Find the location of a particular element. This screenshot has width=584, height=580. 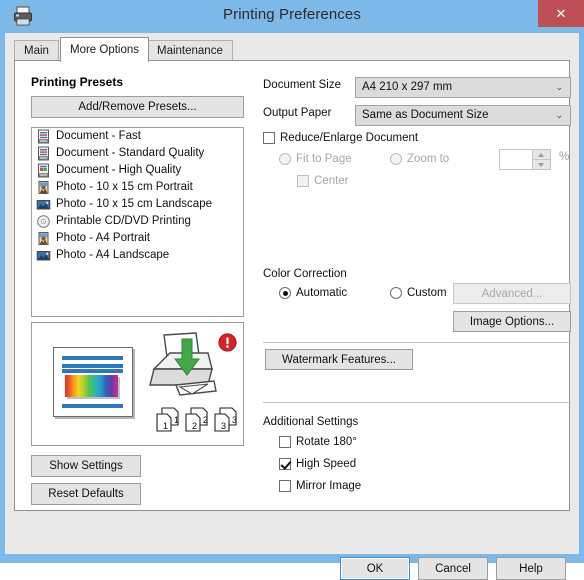

printer-feed-icon is located at coordinates (181, 366).